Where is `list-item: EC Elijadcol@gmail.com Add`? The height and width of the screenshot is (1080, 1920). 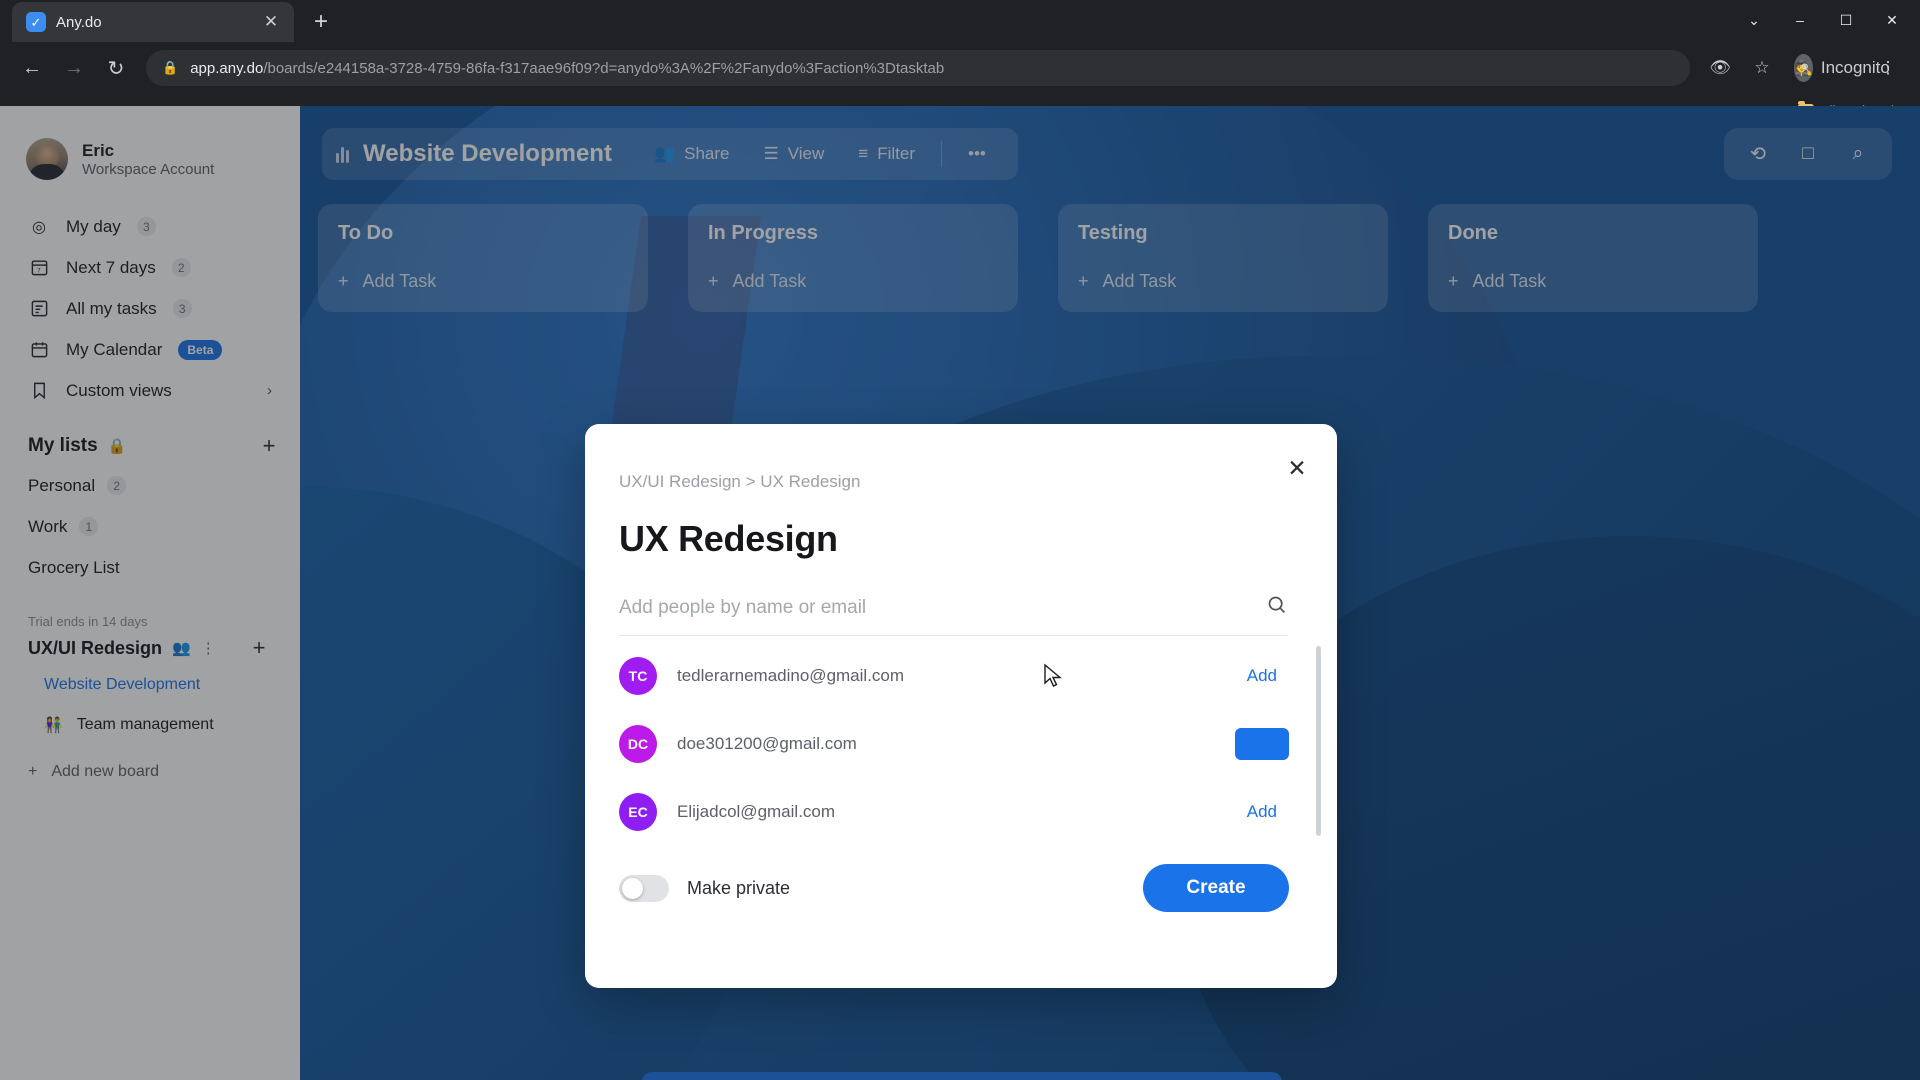 list-item: EC Elijadcol@gmail.com Add is located at coordinates (953, 812).